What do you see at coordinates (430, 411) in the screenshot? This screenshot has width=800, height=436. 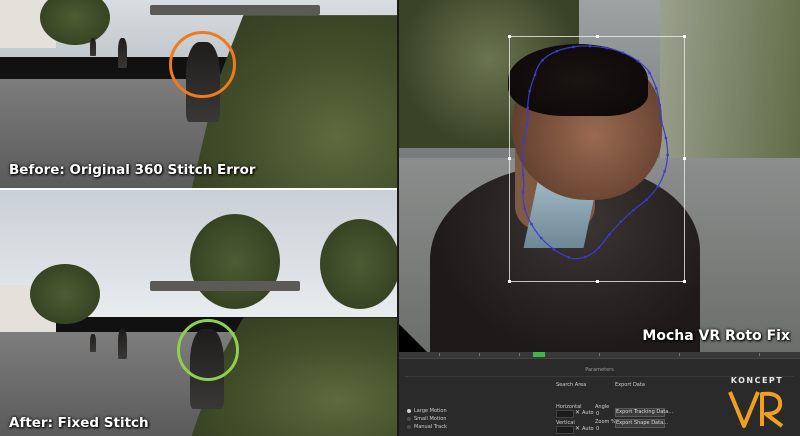 I see `large-motion-label: Large Motion` at bounding box center [430, 411].